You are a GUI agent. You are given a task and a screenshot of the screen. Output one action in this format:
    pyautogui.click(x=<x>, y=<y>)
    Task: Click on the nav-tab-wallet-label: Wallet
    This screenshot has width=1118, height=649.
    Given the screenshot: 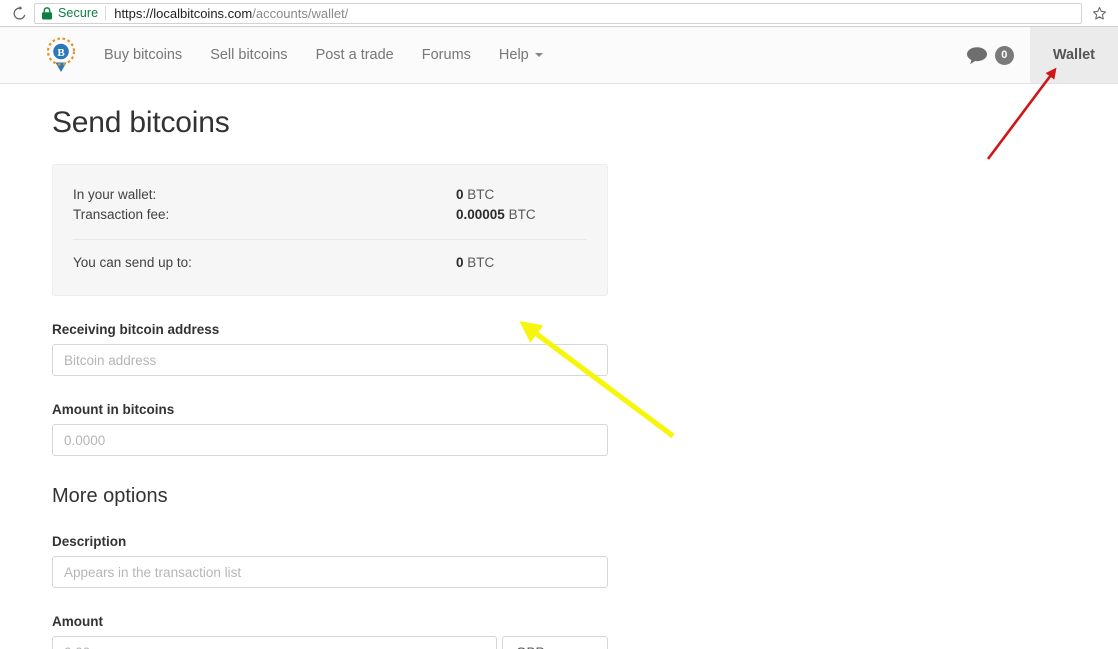 What is the action you would take?
    pyautogui.click(x=1073, y=55)
    